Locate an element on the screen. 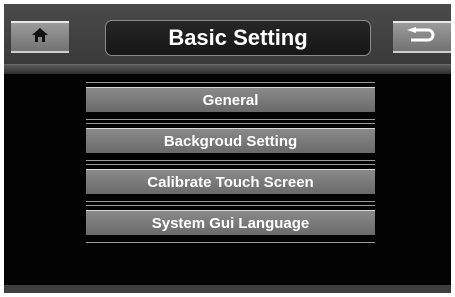 This screenshot has height=297, width=455. back-arrow-icon is located at coordinates (422, 37).